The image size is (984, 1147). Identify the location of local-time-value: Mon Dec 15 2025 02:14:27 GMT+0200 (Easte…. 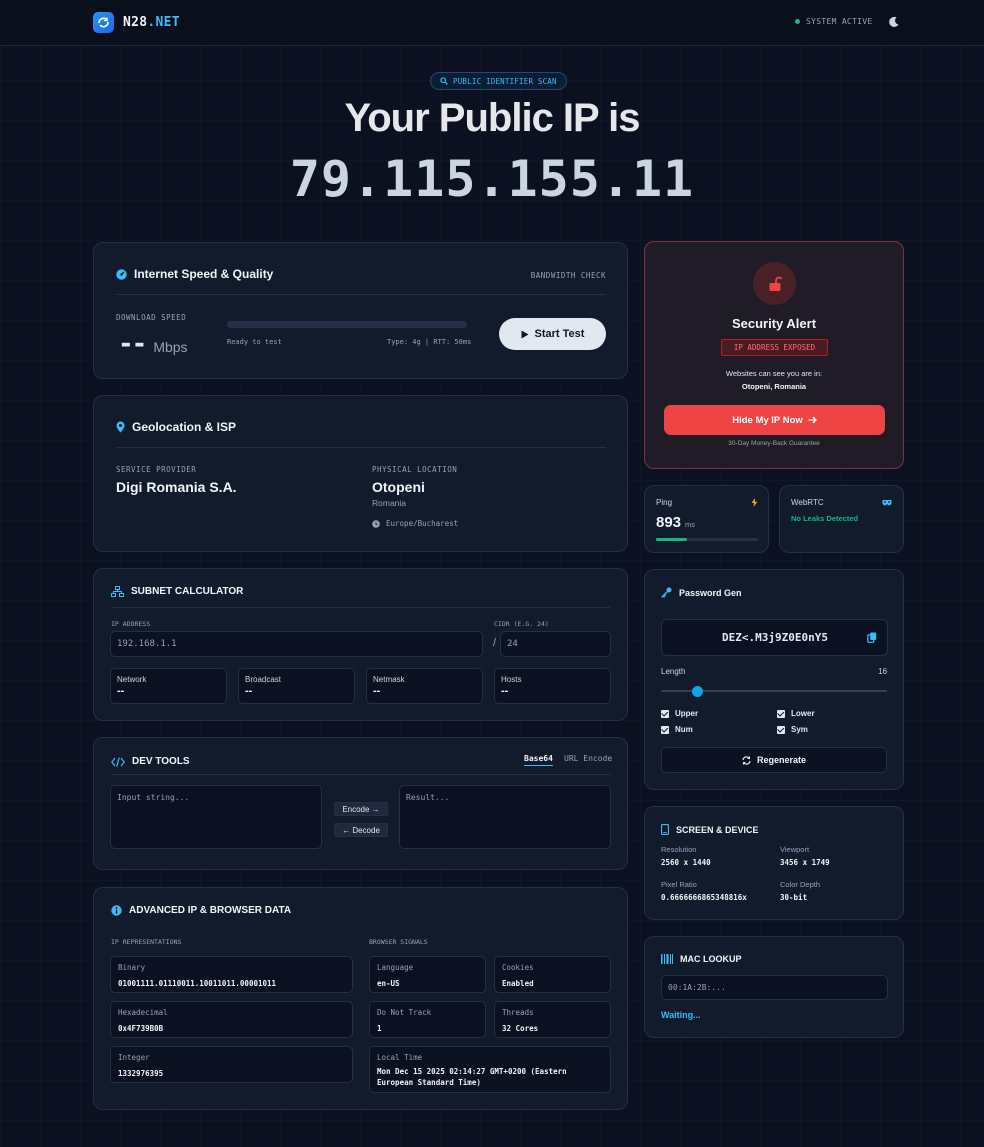
(472, 1077).